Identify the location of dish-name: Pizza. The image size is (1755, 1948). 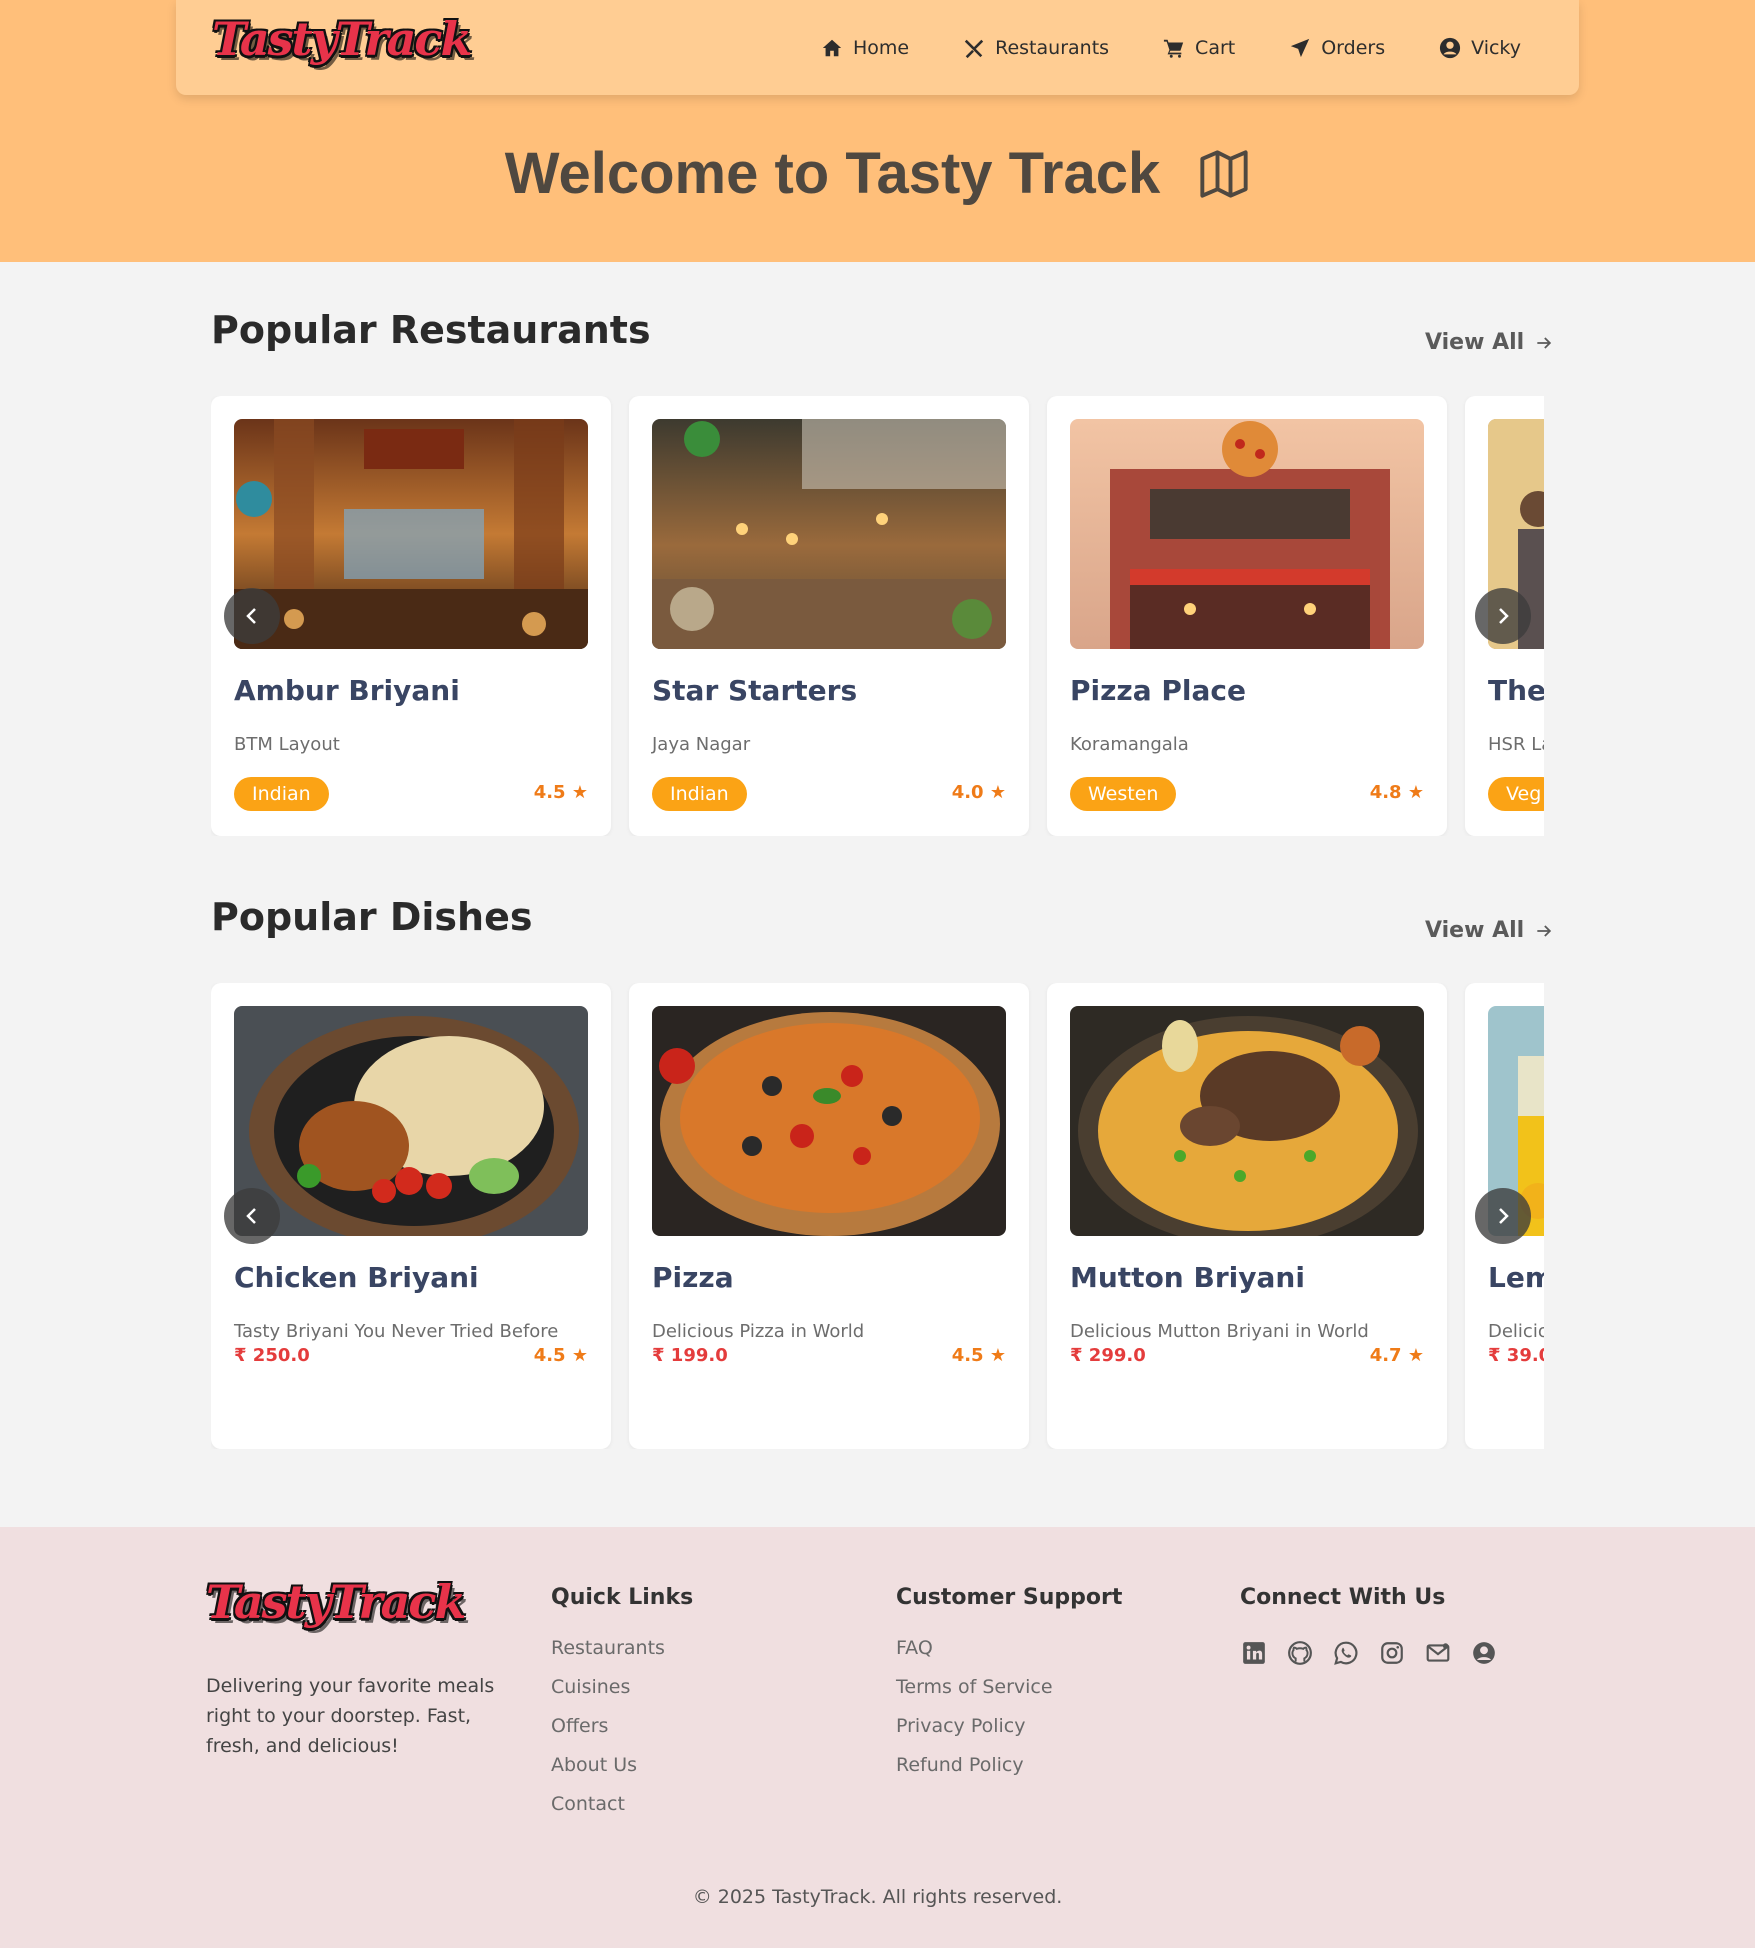
(693, 1277).